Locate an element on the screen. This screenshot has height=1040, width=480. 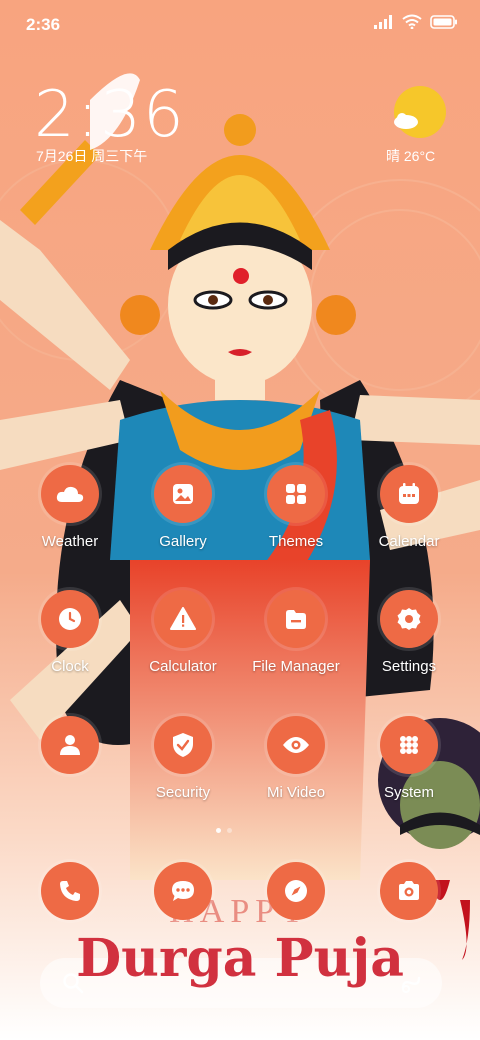
folder-grid-icon is located at coordinates (409, 745).